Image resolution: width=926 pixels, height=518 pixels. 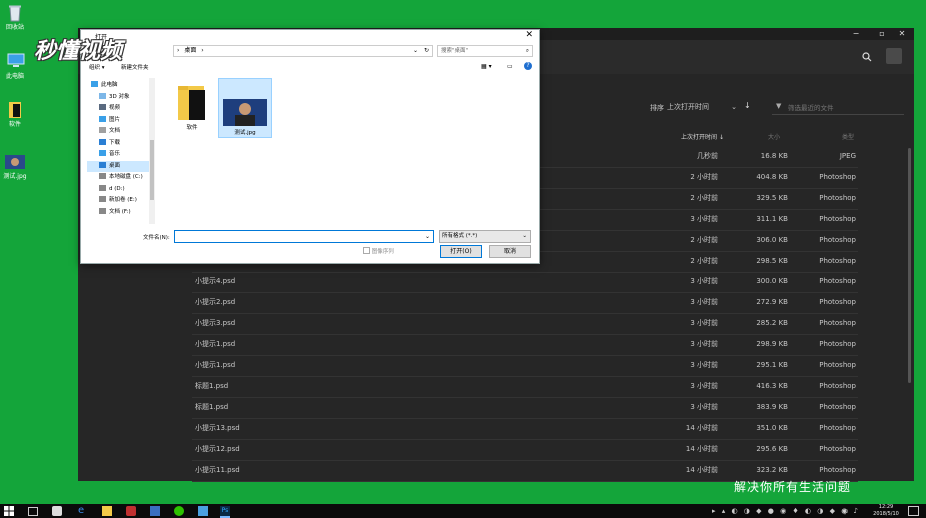 I want to click on nav-item: d (D:), so click(x=121, y=190).